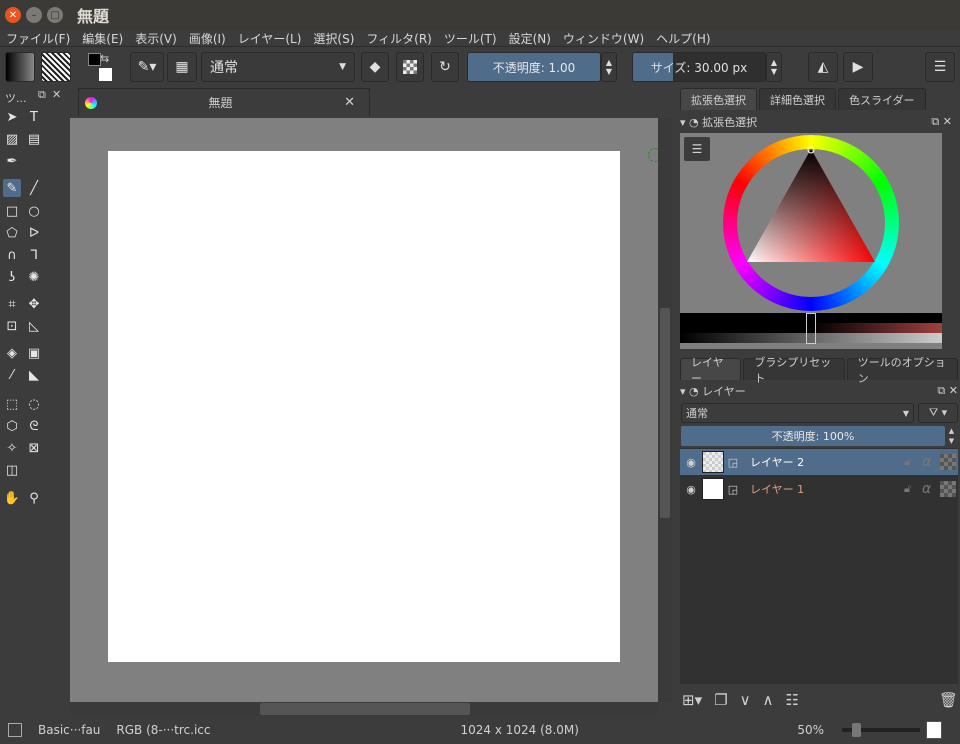 Image resolution: width=960 pixels, height=744 pixels. I want to click on fill-tool: ◈, so click(12, 353).